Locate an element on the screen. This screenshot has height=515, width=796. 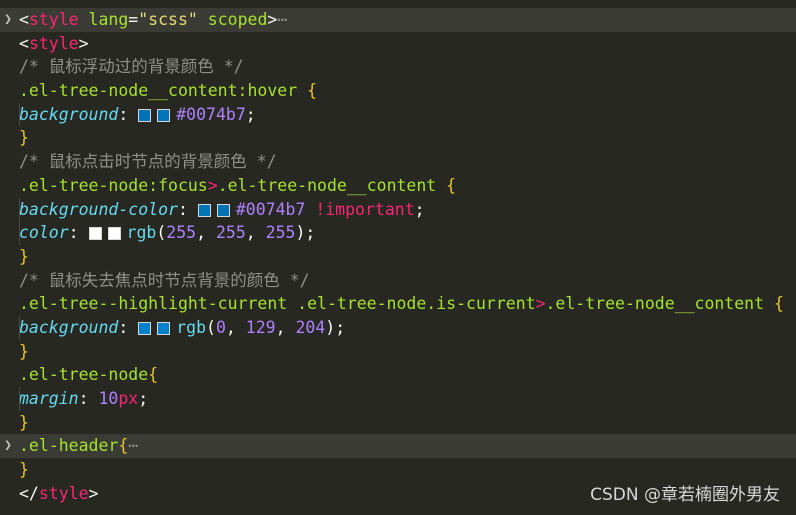
code-line: background: #0074b7; is located at coordinates (398, 114).